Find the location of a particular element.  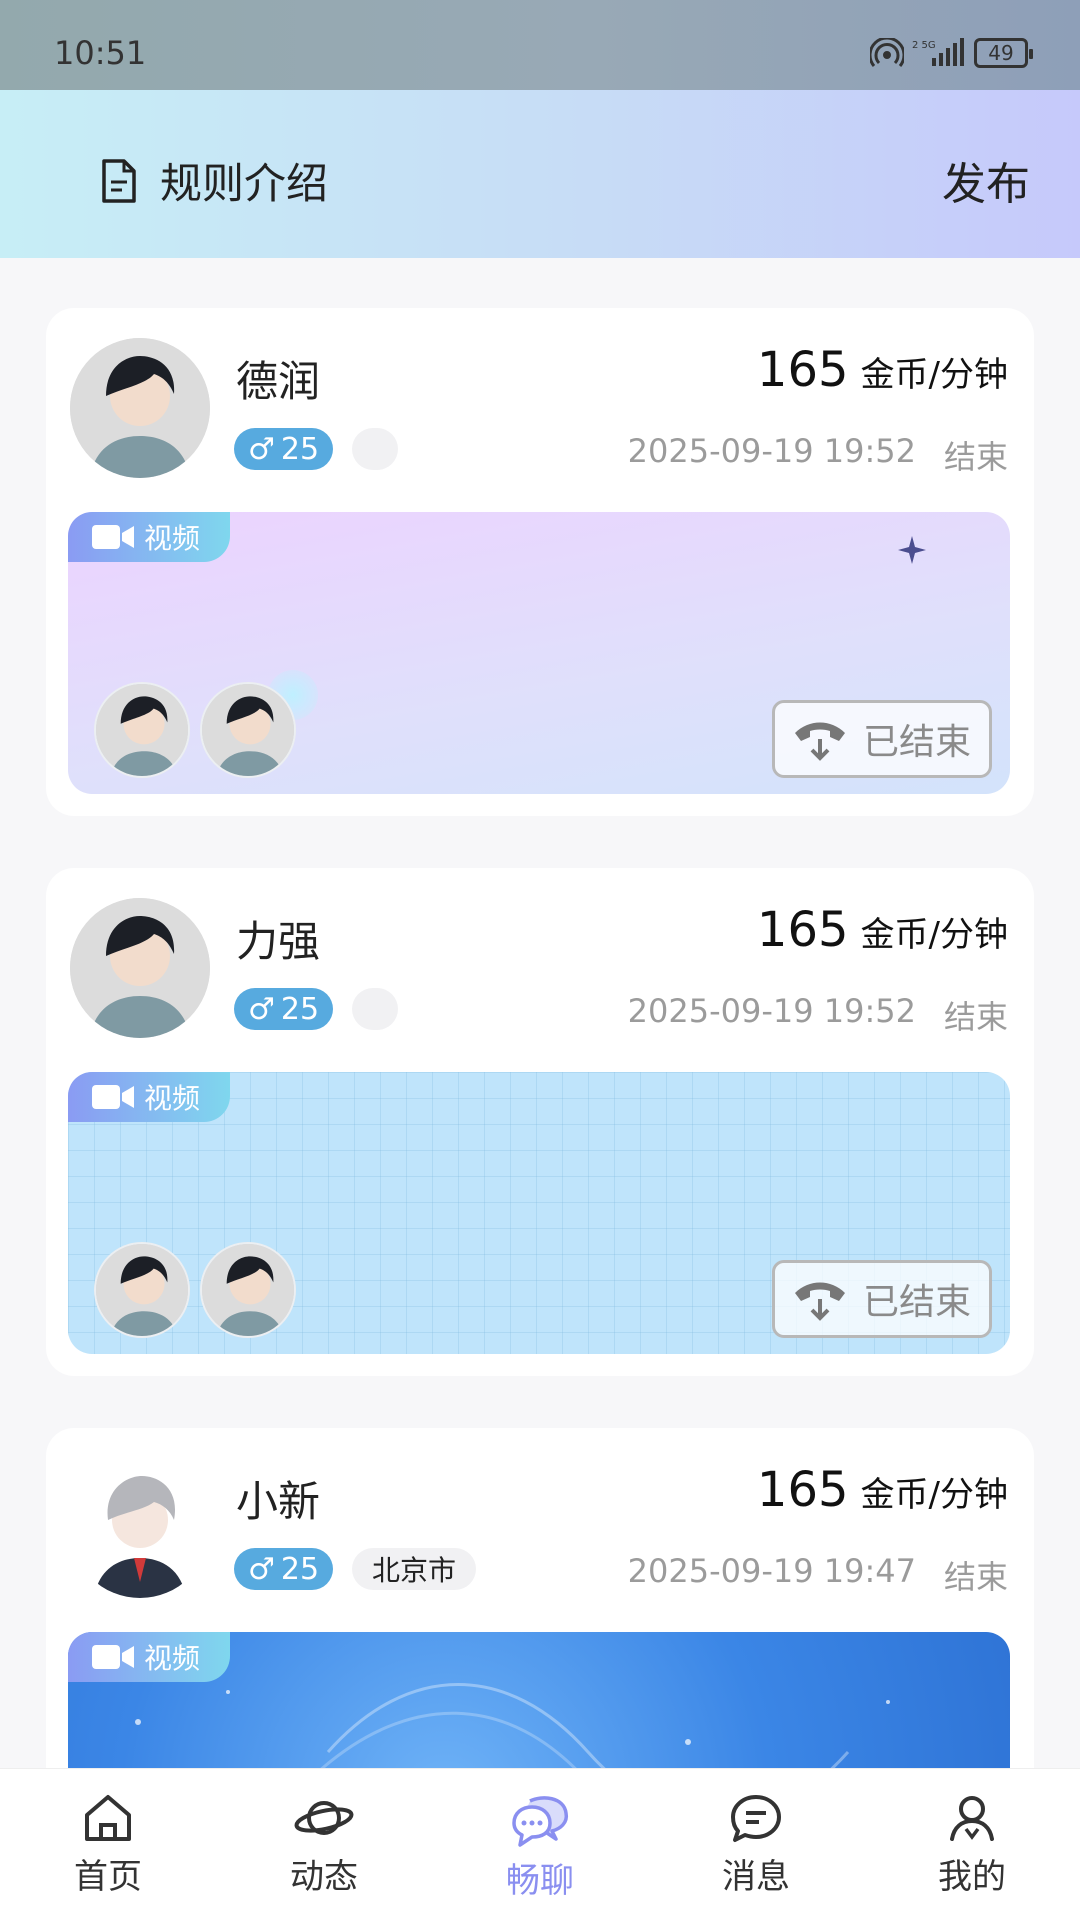

status-time: 10:51 is located at coordinates (100, 53).